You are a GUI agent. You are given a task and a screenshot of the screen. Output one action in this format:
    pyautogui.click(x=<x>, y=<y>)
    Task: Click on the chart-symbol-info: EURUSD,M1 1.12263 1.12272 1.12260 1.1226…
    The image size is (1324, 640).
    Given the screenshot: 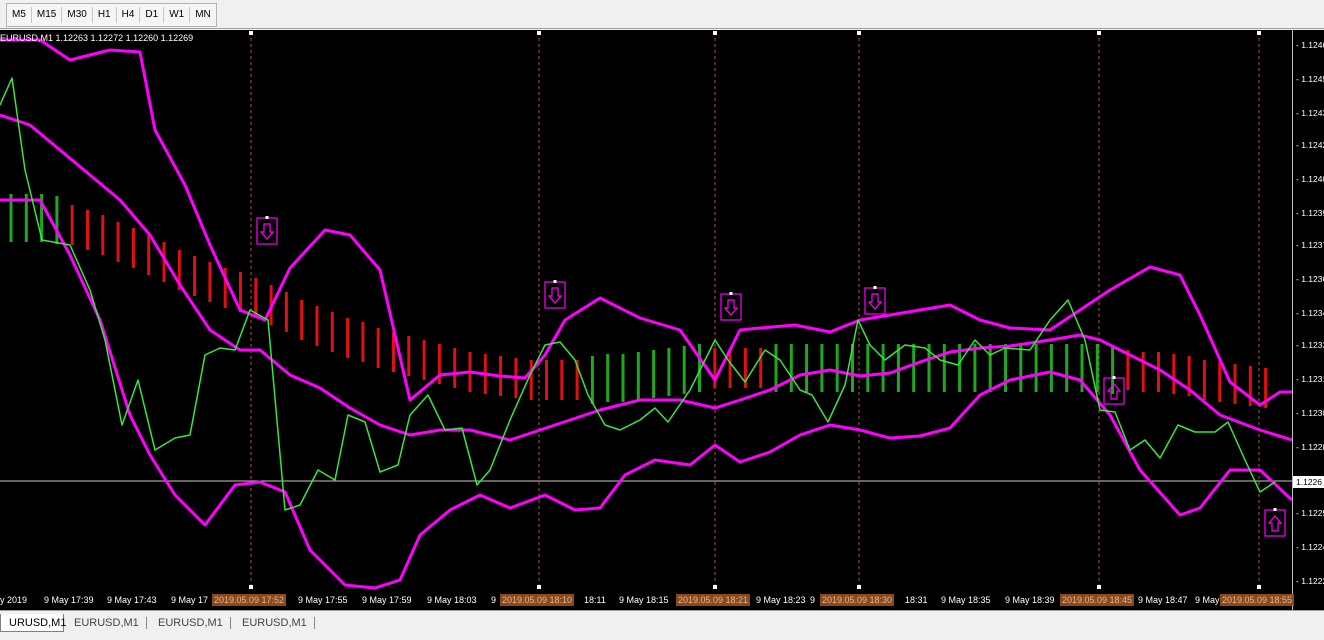 What is the action you would take?
    pyautogui.click(x=97, y=38)
    